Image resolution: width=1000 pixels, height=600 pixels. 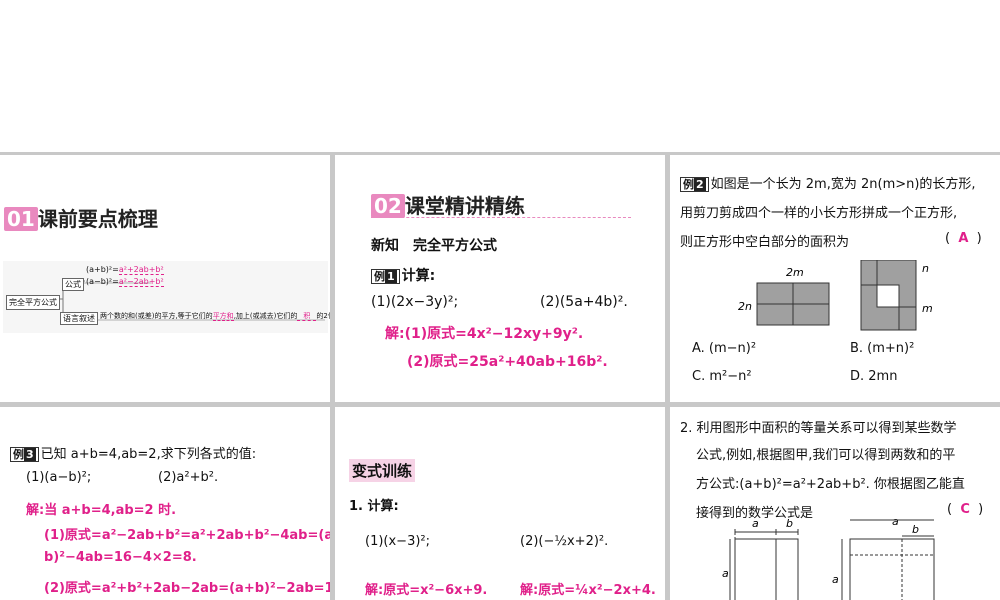 I want to click on section-title: 课堂精讲精练, so click(x=464, y=206).